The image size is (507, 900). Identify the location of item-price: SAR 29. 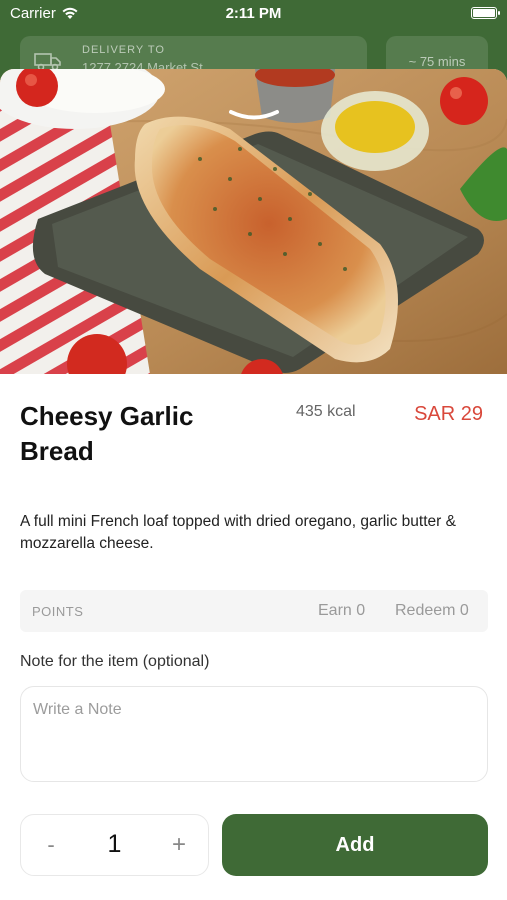
(448, 414).